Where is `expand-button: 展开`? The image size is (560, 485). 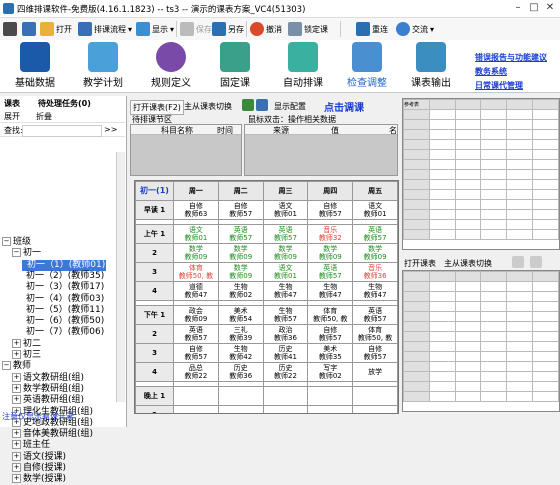 expand-button: 展开 is located at coordinates (12, 116).